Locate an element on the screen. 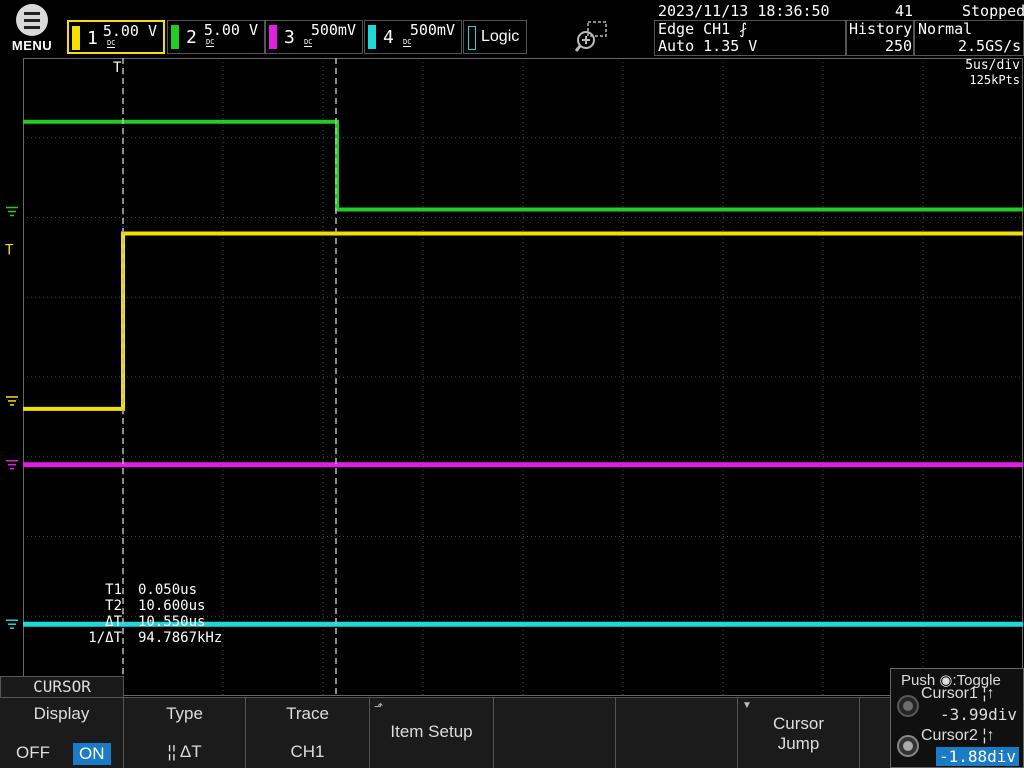 The height and width of the screenshot is (768, 1024). menu-button: MENU is located at coordinates (32, 29).